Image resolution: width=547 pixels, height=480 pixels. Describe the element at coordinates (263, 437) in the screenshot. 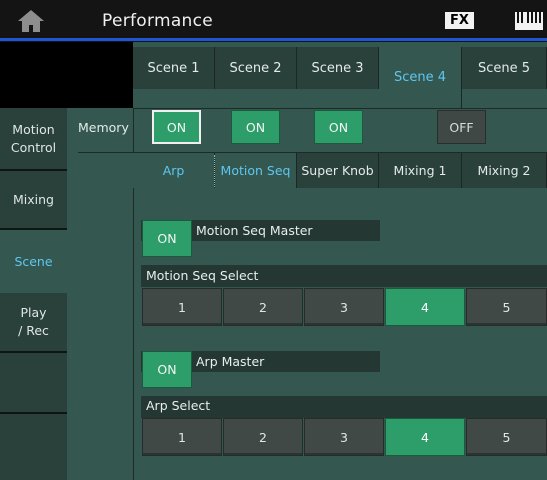

I see `arp-select-2: 2` at that location.